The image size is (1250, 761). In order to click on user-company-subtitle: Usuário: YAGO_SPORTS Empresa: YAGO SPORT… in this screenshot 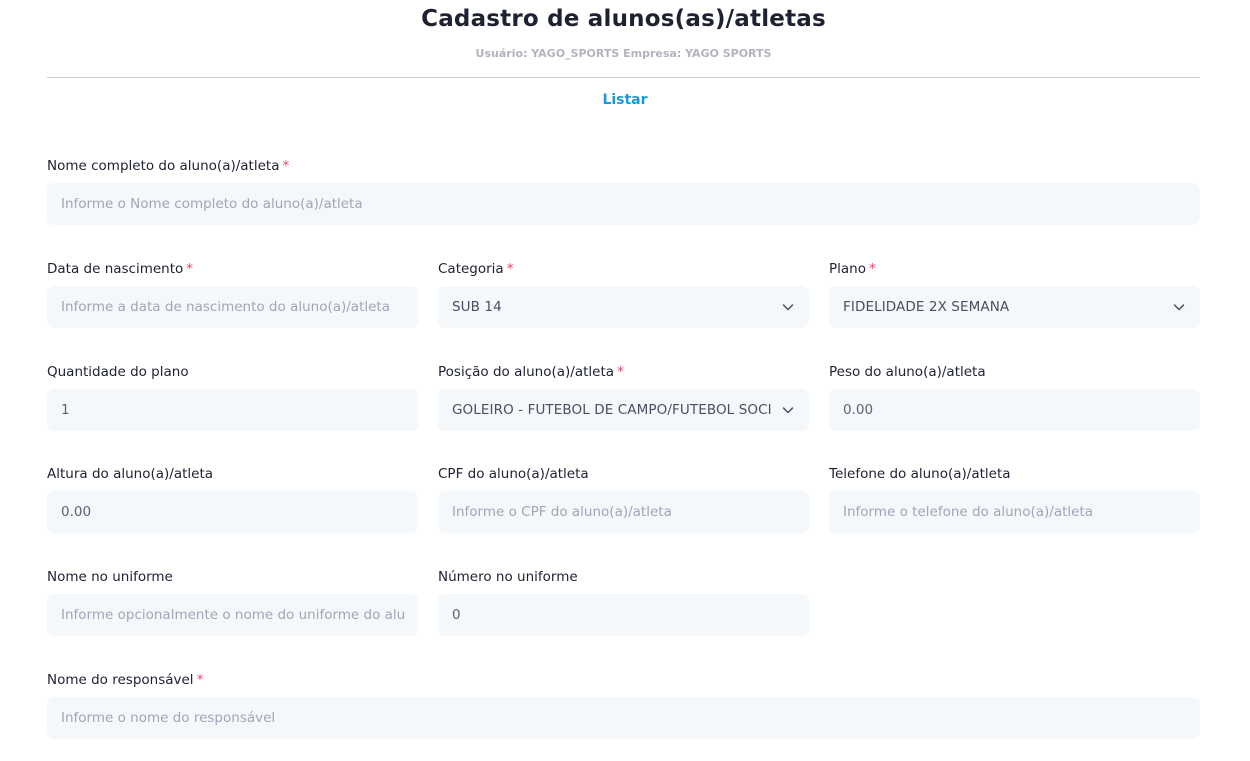, I will do `click(623, 53)`.